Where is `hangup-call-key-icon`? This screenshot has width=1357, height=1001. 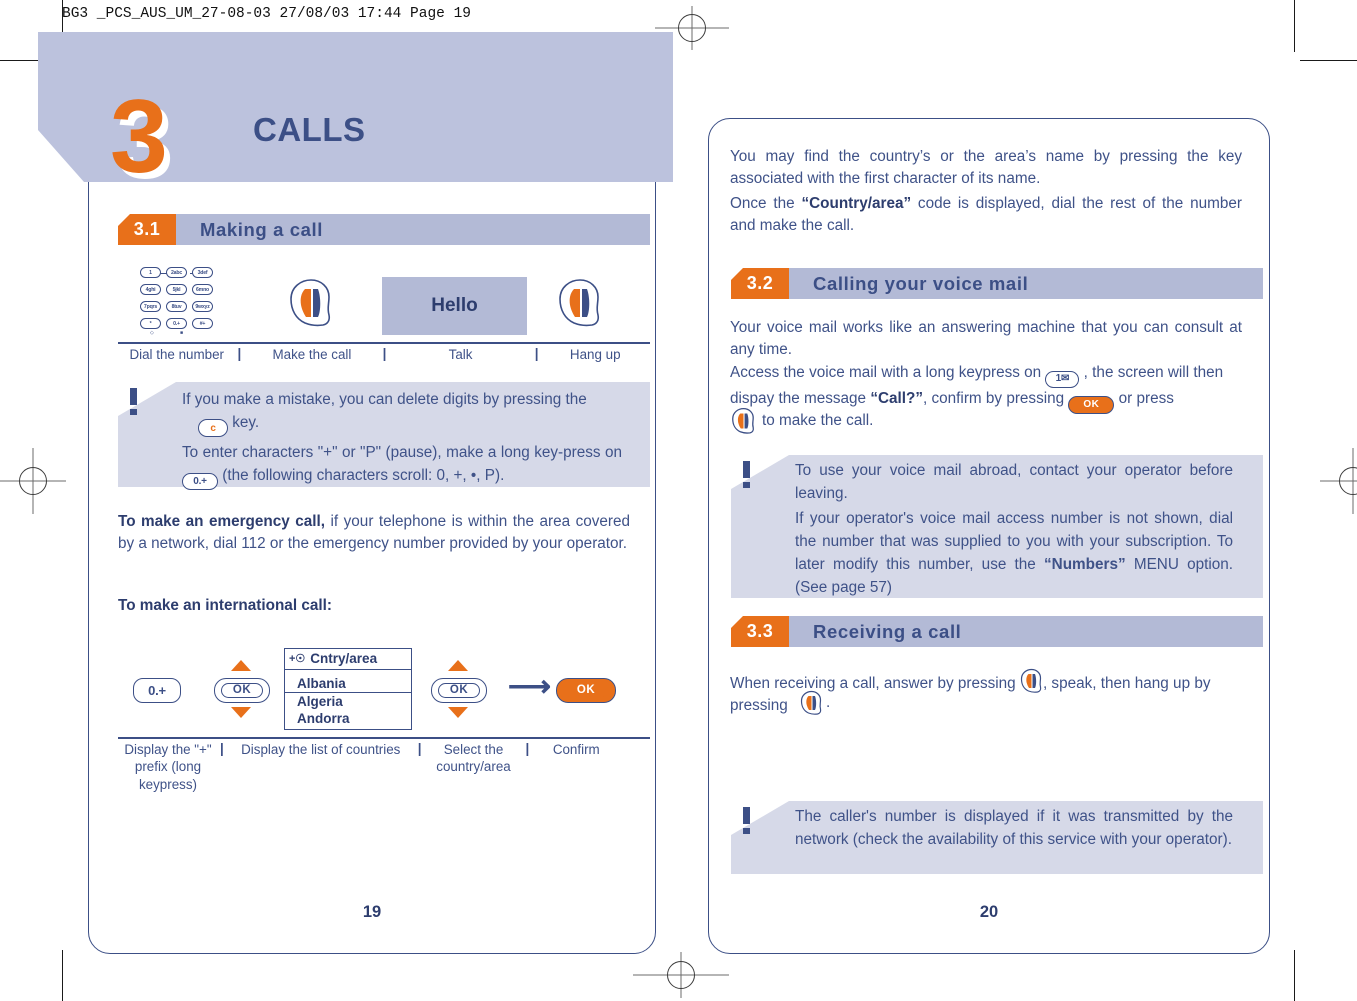
hangup-call-key-icon is located at coordinates (811, 705).